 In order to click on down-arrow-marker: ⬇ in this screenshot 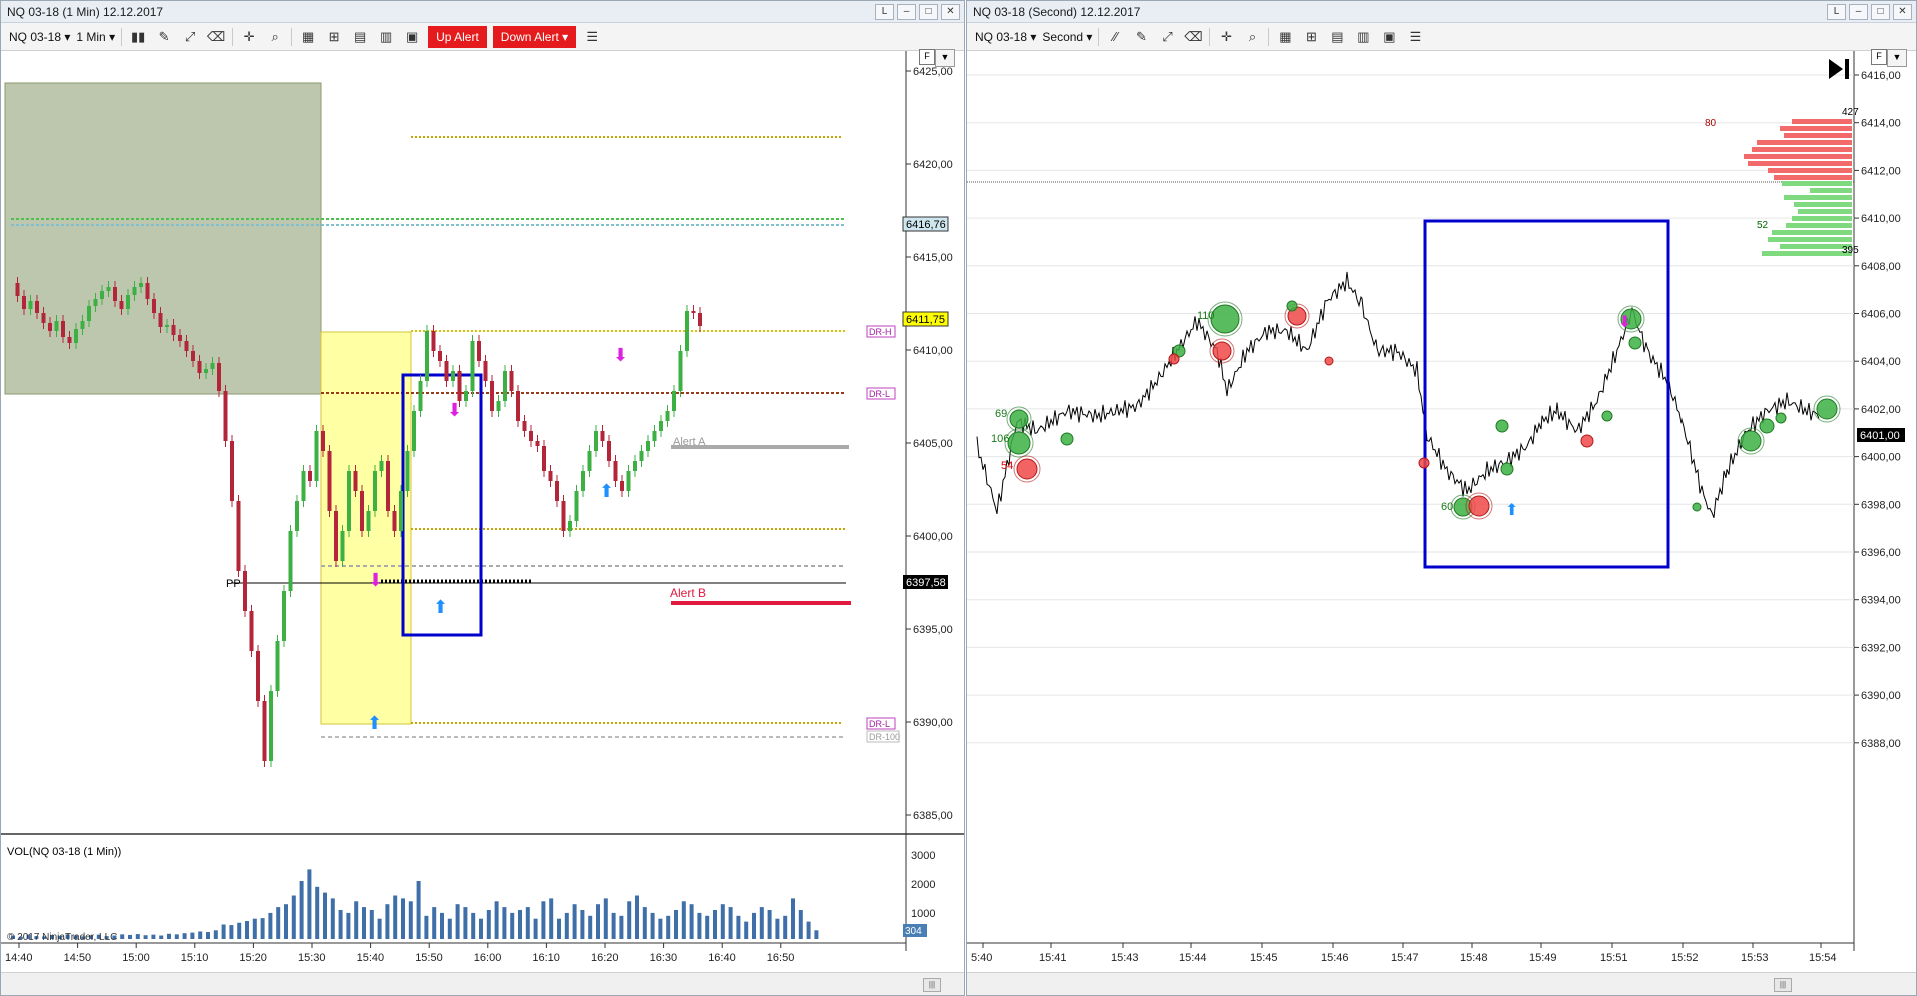, I will do `click(375, 580)`.